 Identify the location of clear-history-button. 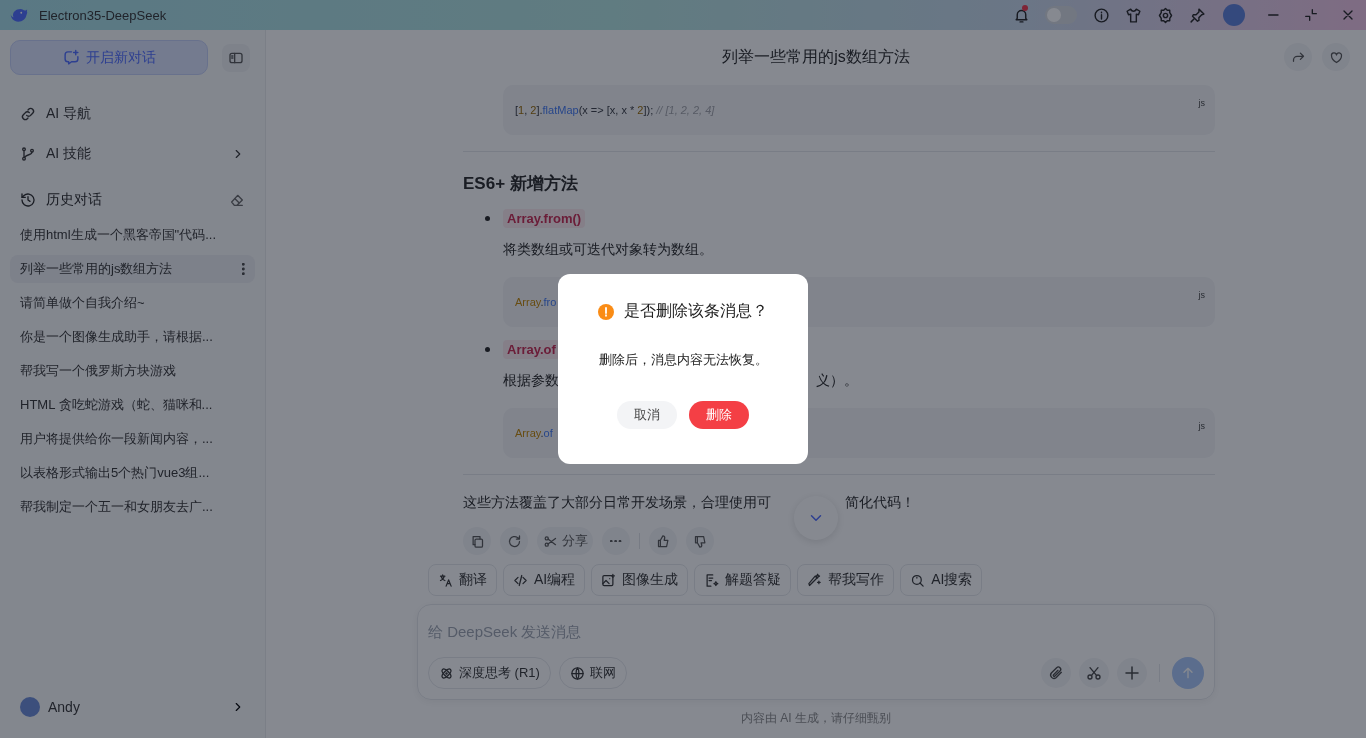
(237, 200).